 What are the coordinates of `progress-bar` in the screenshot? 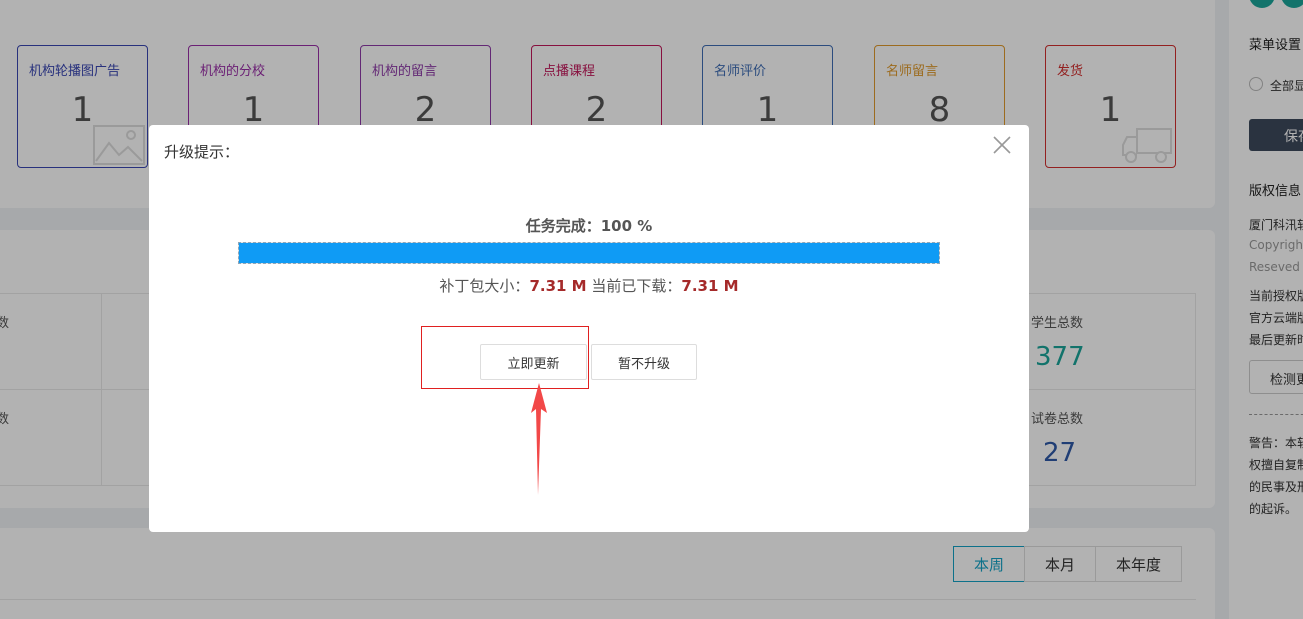 It's located at (589, 253).